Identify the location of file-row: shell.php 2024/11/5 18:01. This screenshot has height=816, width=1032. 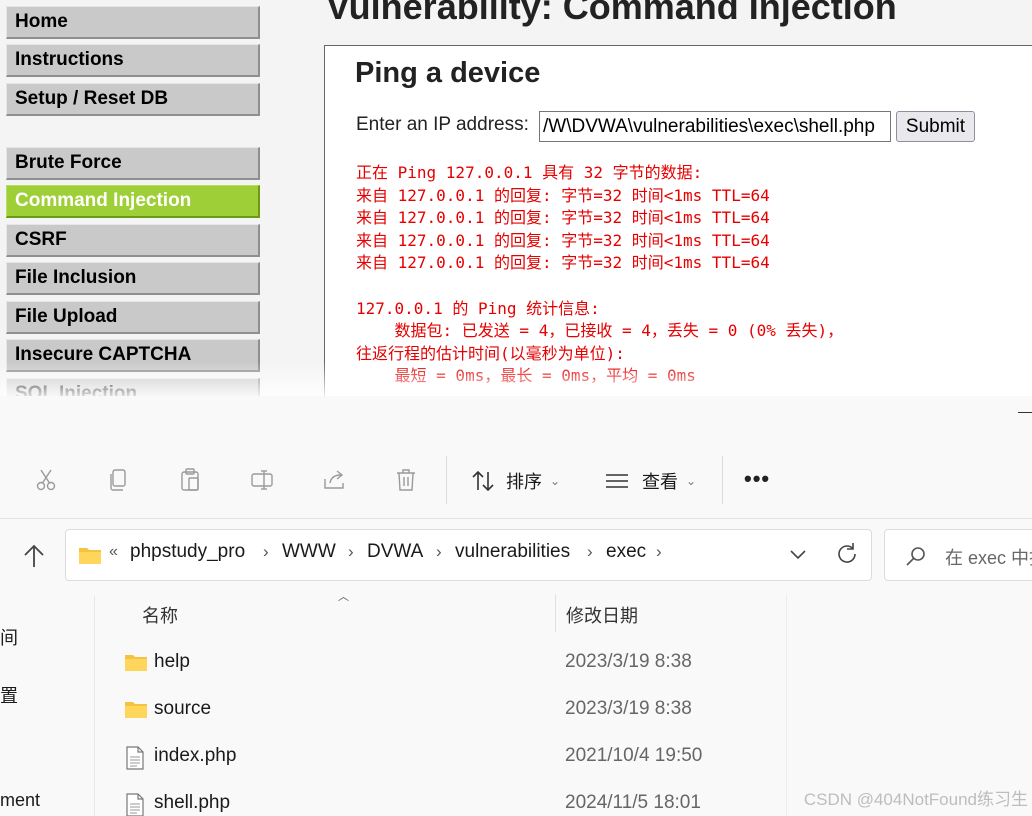
(448, 800).